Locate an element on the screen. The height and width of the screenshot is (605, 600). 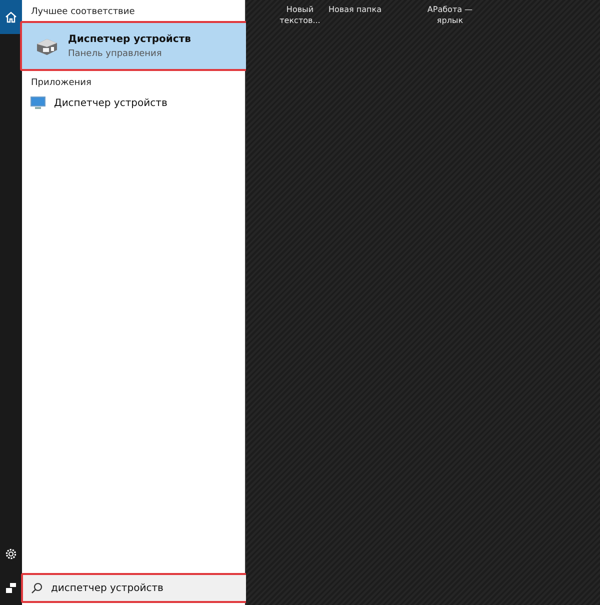
section-heading: Приложения is located at coordinates (61, 83).